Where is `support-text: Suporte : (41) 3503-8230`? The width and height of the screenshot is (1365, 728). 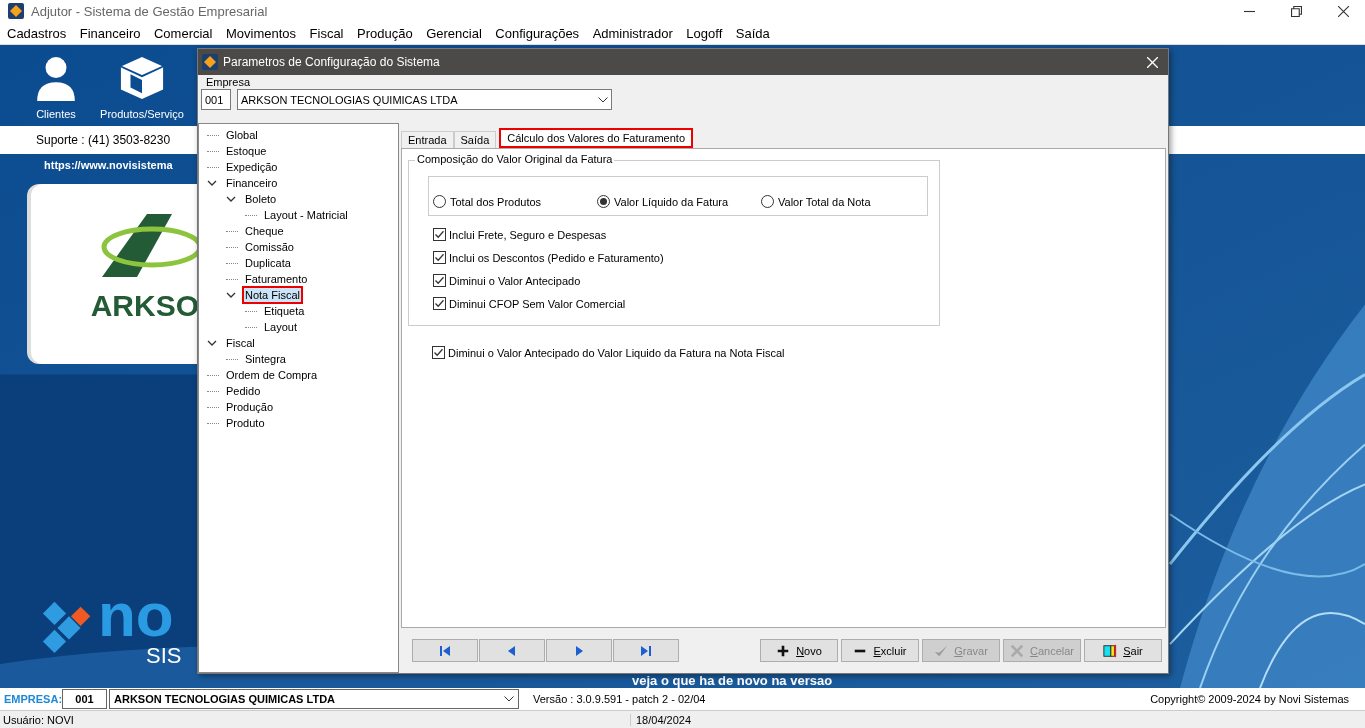 support-text: Suporte : (41) 3503-8230 is located at coordinates (103, 140).